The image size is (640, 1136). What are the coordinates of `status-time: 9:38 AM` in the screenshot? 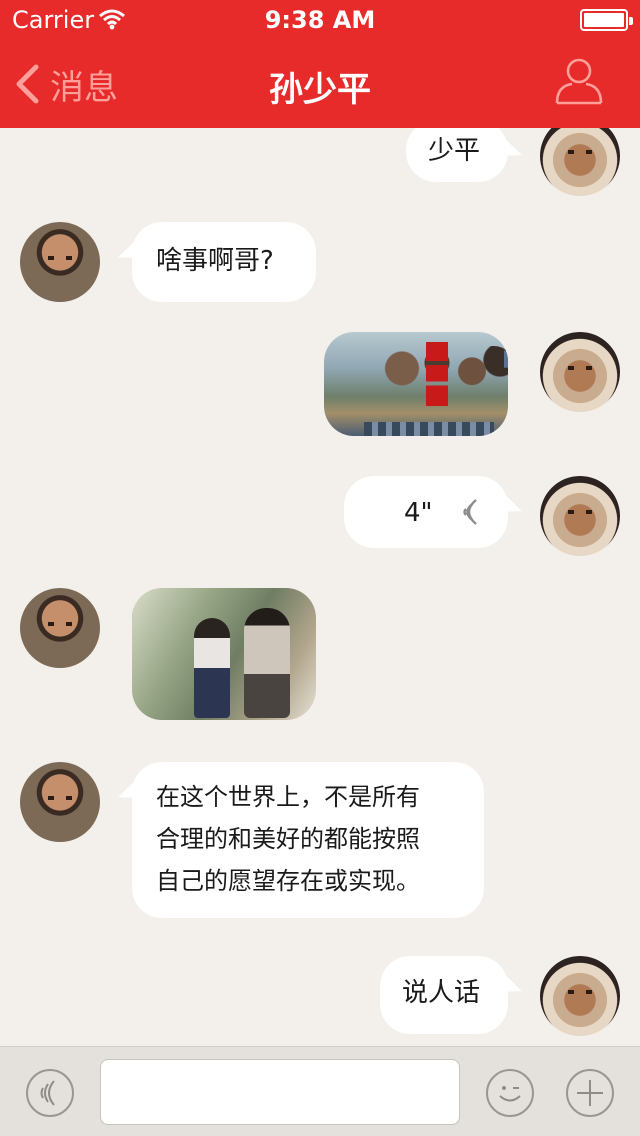 It's located at (320, 20).